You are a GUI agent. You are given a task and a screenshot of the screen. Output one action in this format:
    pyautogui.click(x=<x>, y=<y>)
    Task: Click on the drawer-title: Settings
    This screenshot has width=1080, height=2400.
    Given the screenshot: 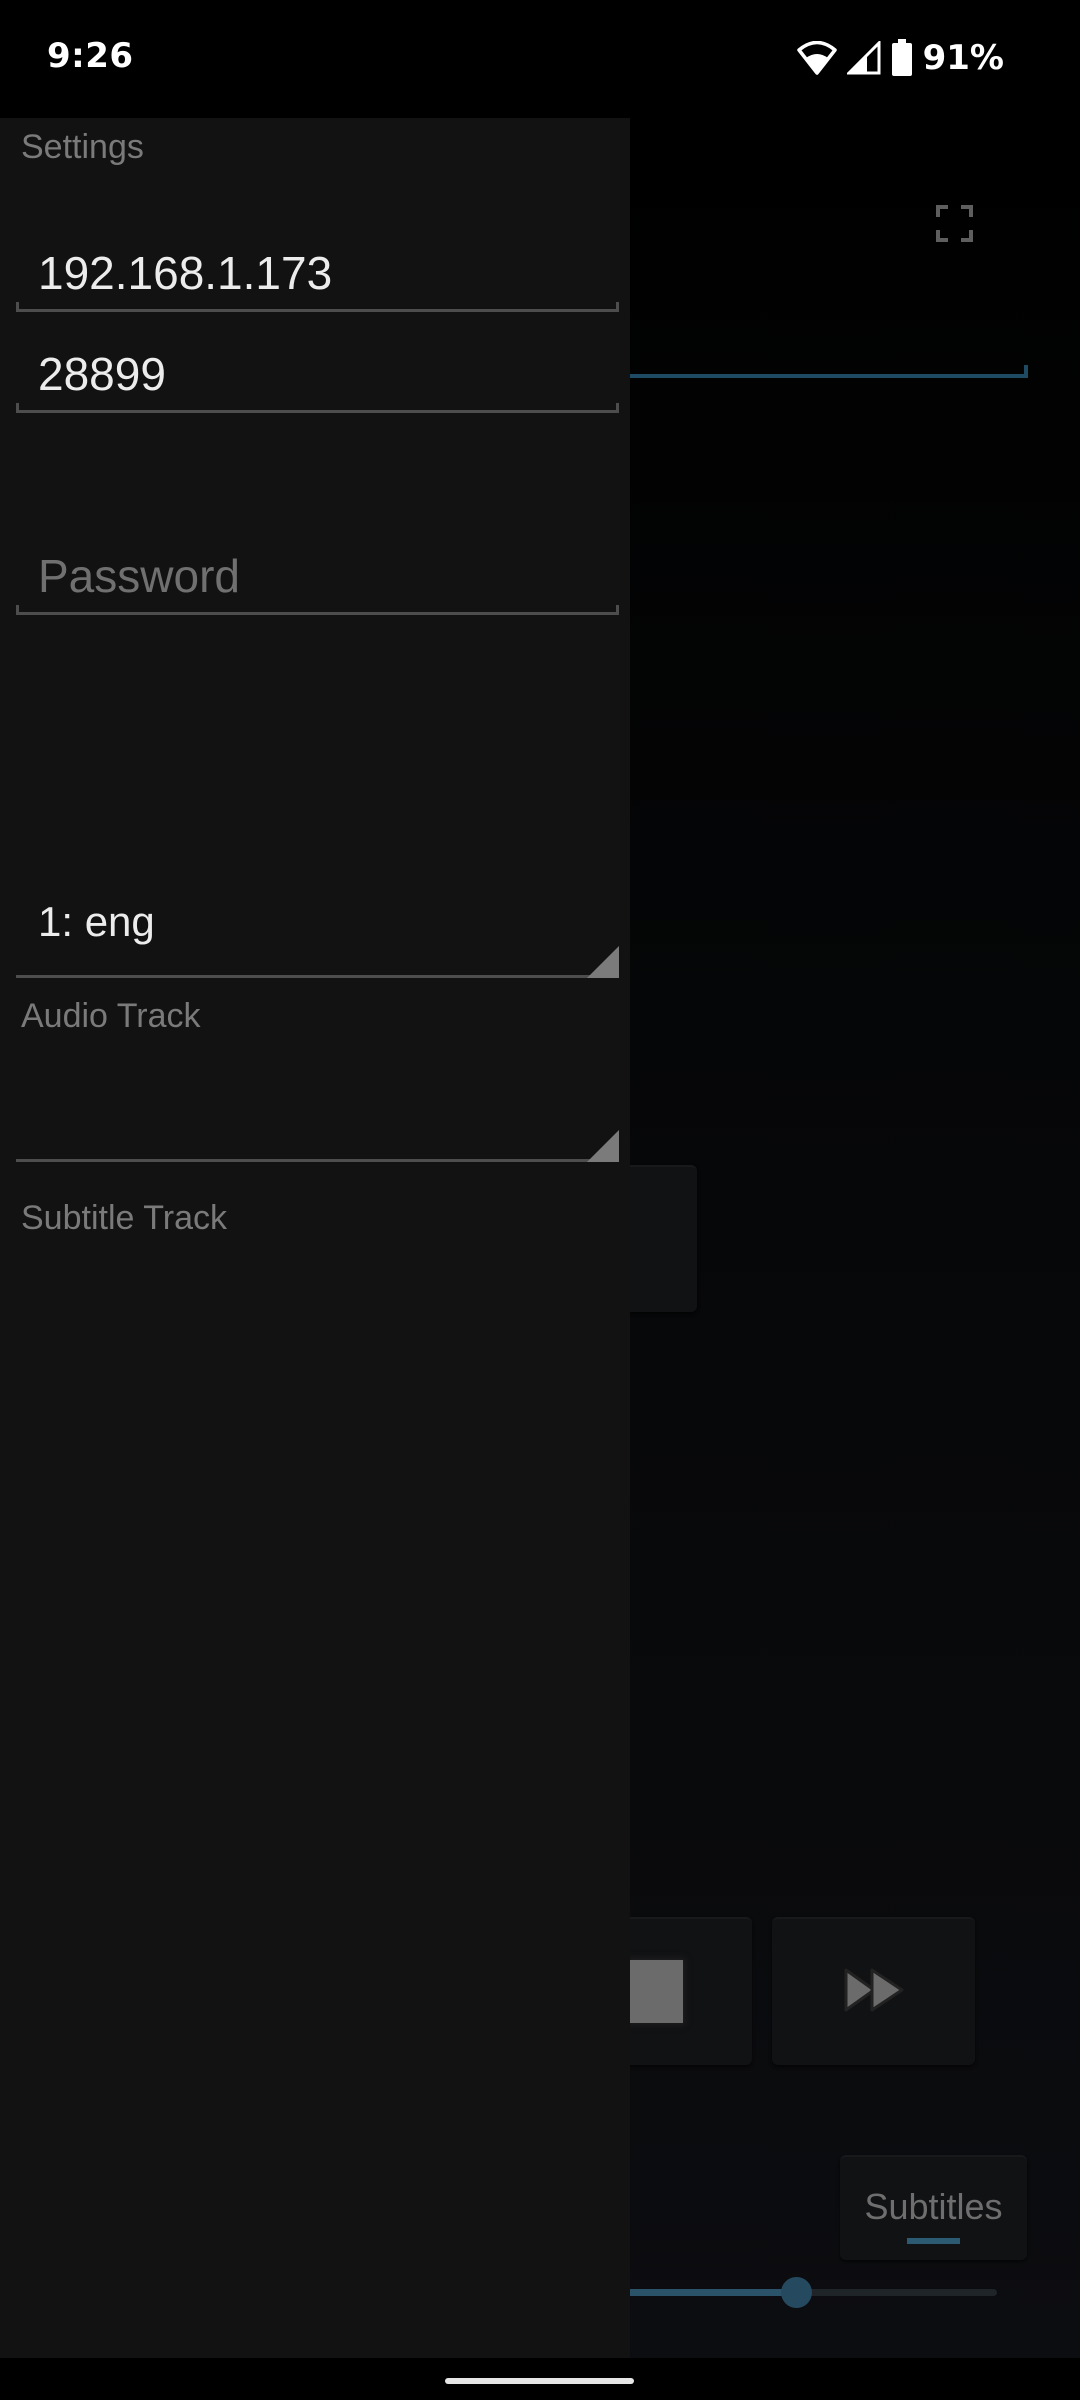 What is the action you would take?
    pyautogui.click(x=82, y=147)
    